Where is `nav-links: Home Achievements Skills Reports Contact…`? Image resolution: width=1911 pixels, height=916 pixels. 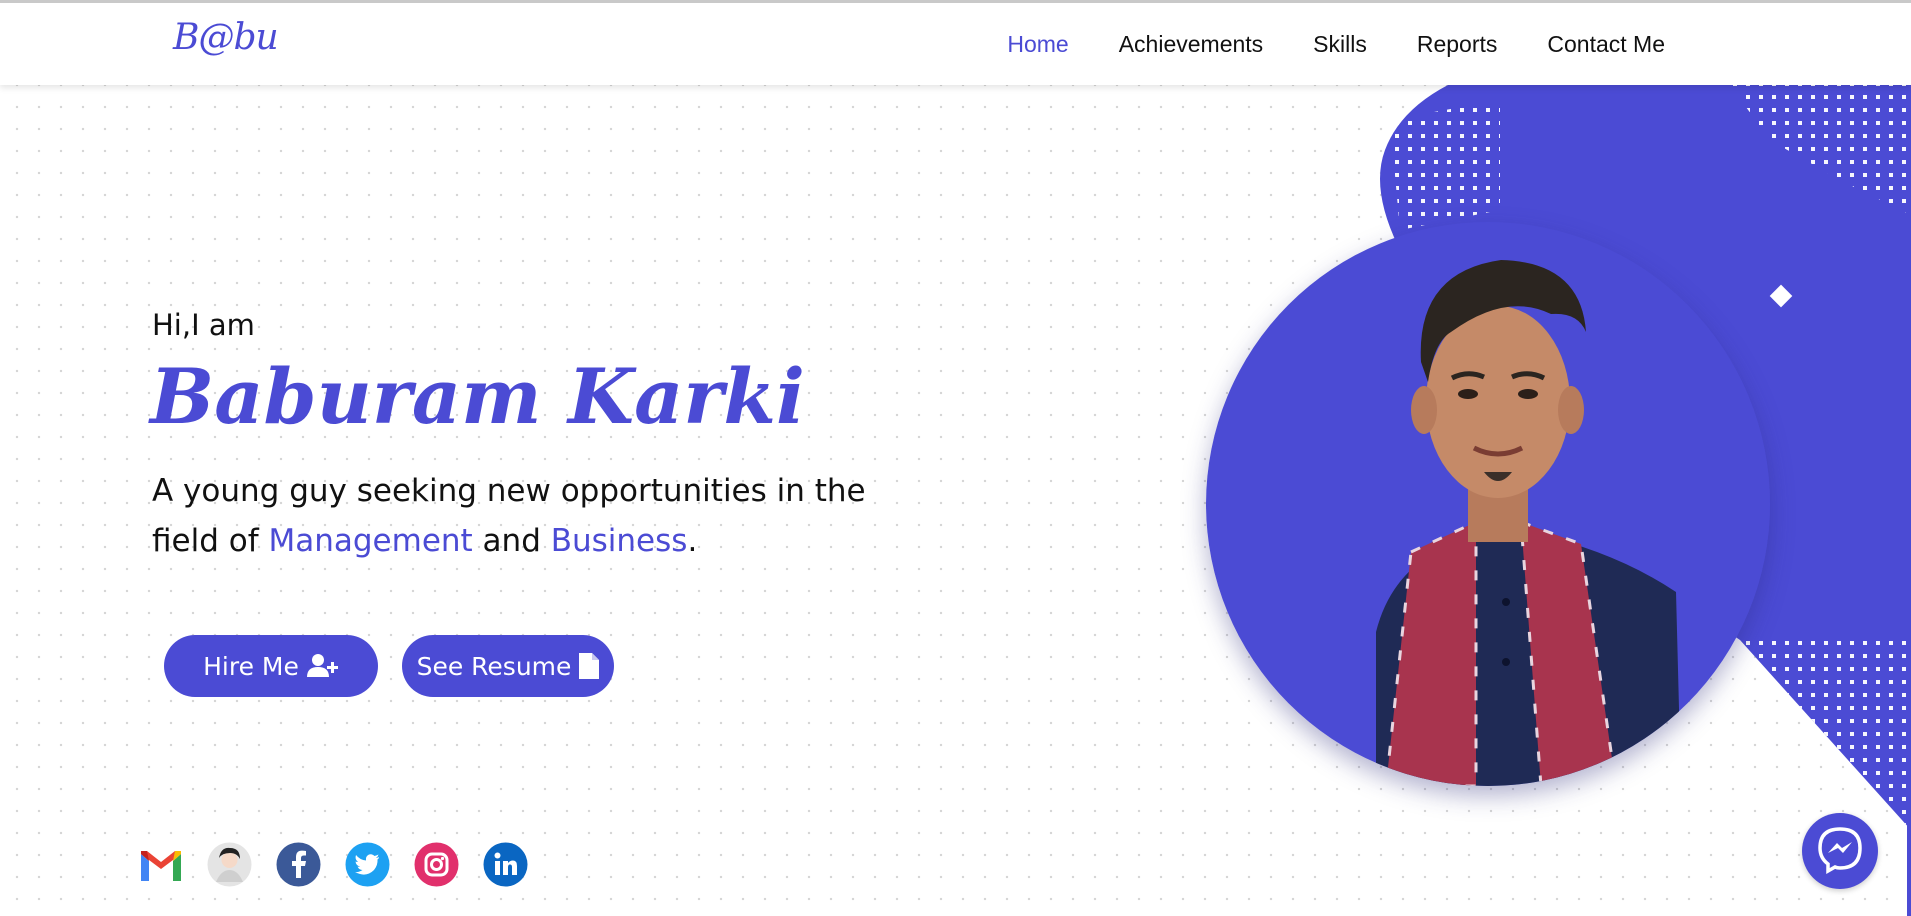
nav-links: Home Achievements Skills Reports Contact… is located at coordinates (1336, 44).